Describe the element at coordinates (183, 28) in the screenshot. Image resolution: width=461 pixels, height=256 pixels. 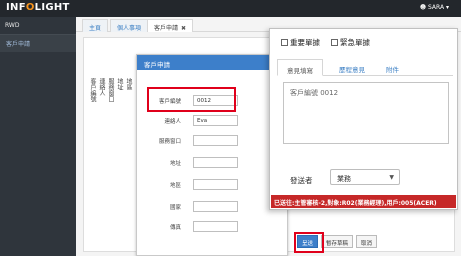
I see `close-icon: ✖` at that location.